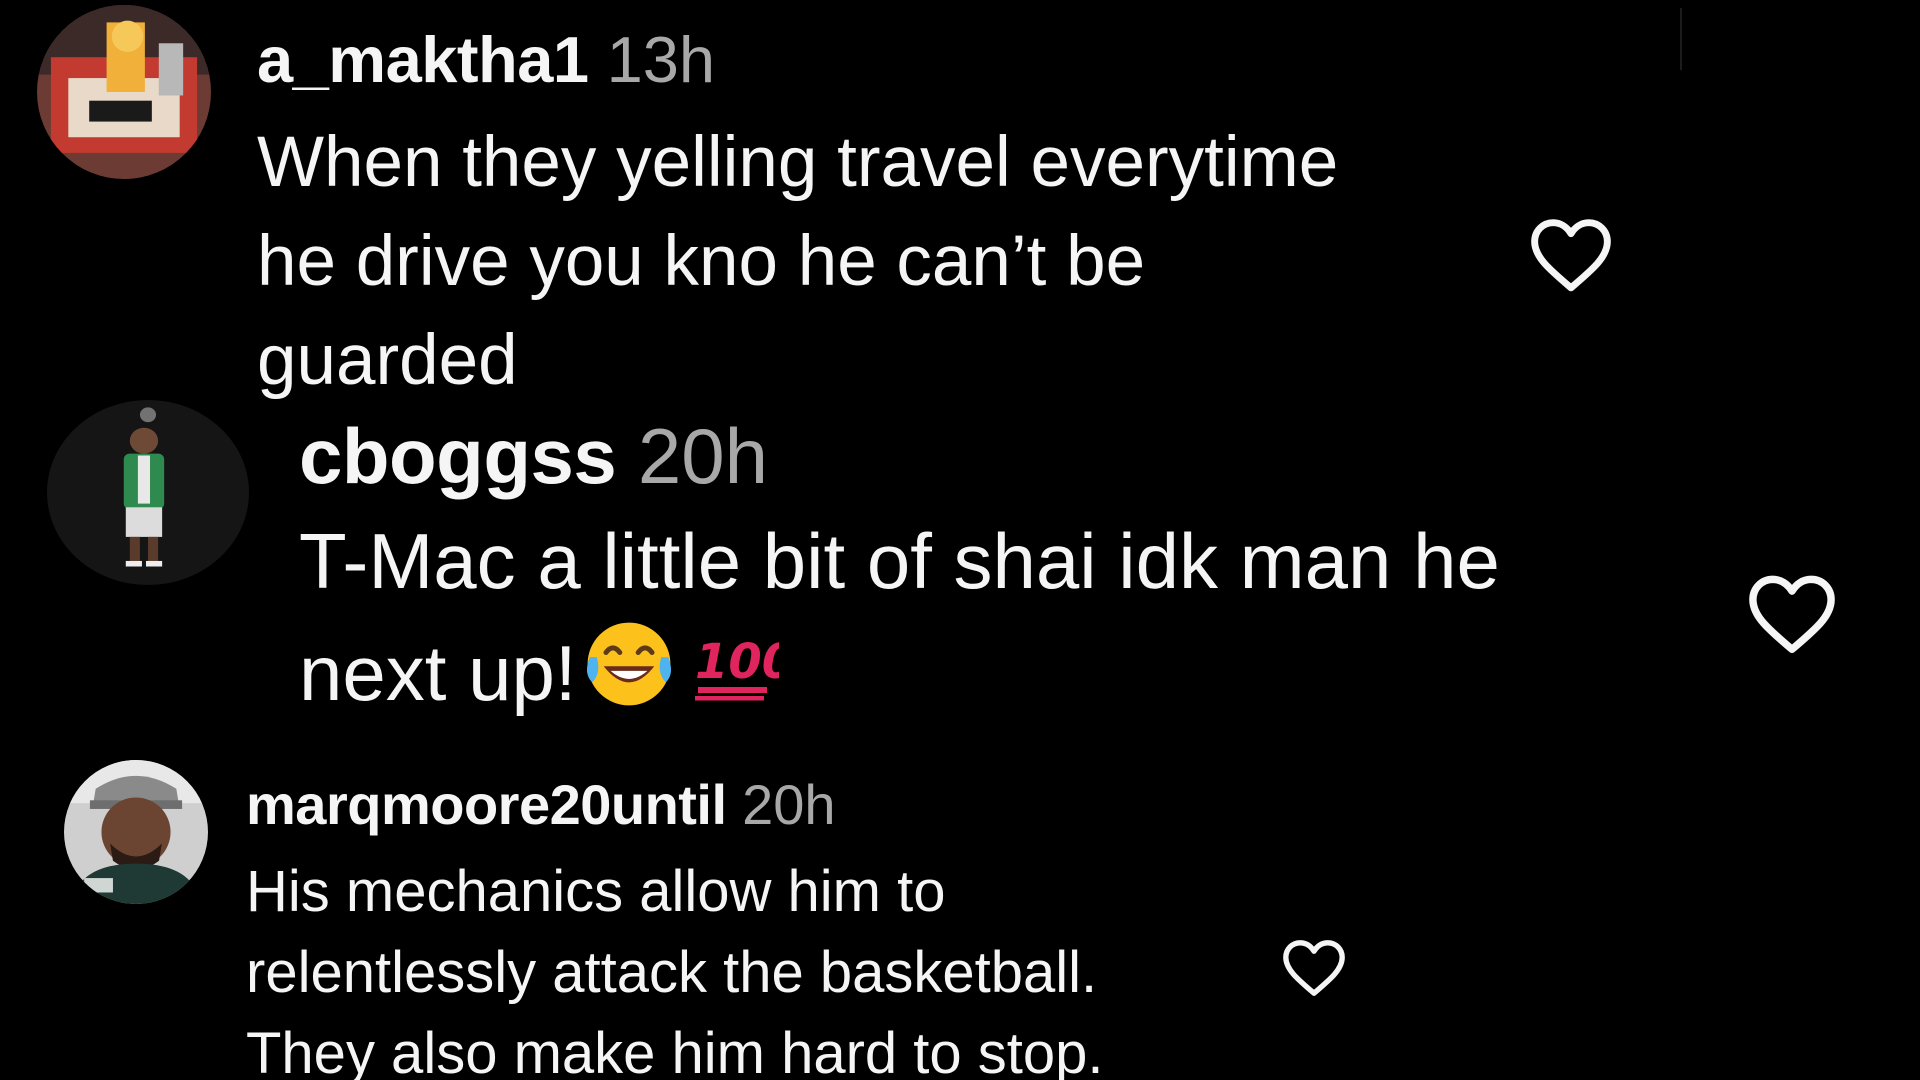 The width and height of the screenshot is (1920, 1080). Describe the element at coordinates (629, 664) in the screenshot. I see `face-with-tears-of-joy-emoji` at that location.